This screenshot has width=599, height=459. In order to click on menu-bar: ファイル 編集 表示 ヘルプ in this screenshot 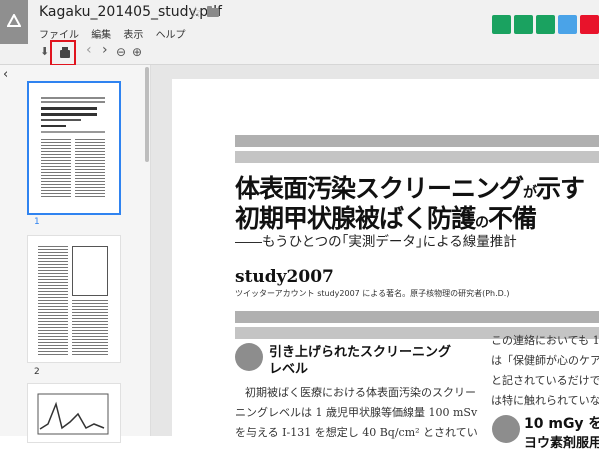, I will do `click(117, 33)`.